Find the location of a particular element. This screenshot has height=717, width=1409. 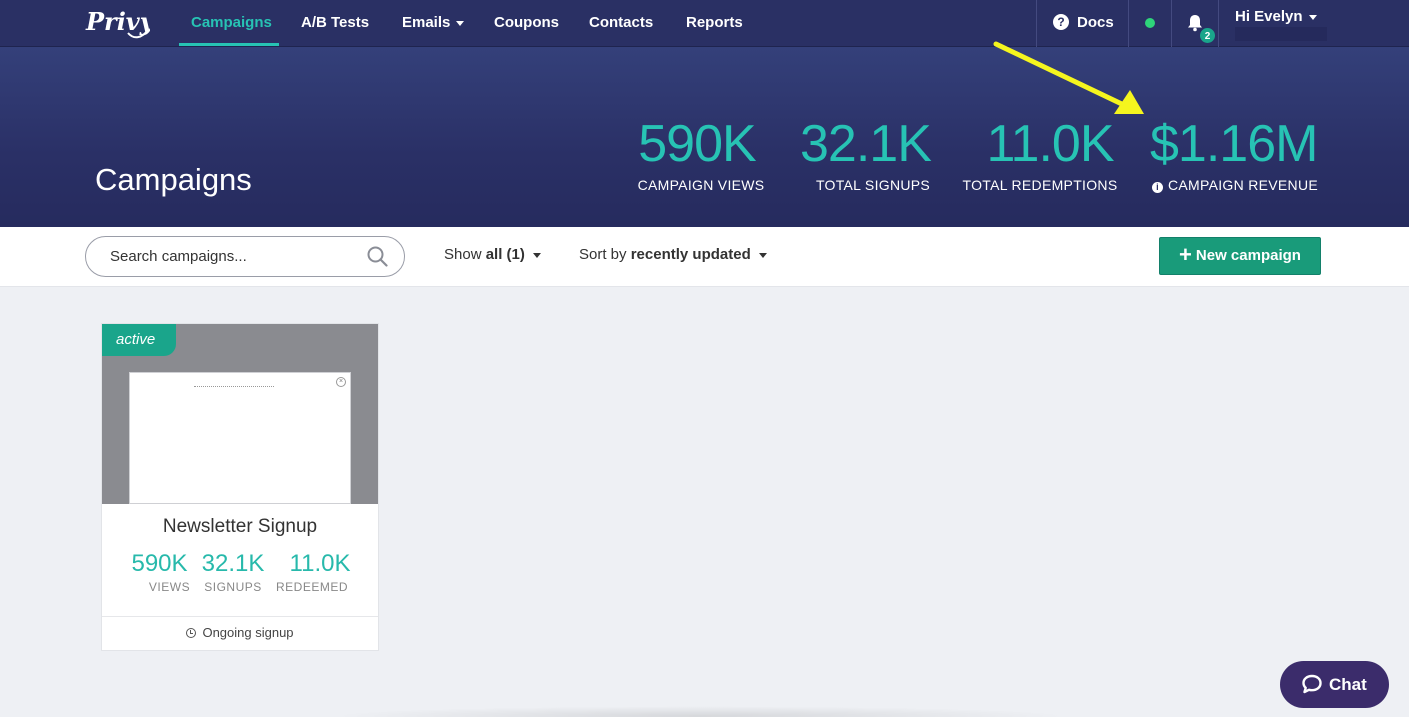

stat-campaign-views-value: 590K is located at coordinates (697, 144).